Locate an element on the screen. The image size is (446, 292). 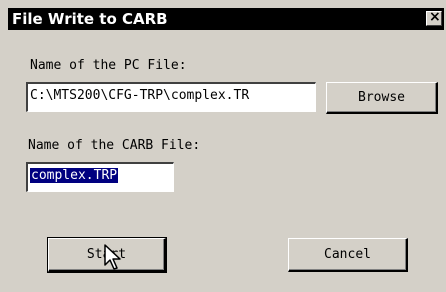
dialog-title: File Write to CARB is located at coordinates (90, 19).